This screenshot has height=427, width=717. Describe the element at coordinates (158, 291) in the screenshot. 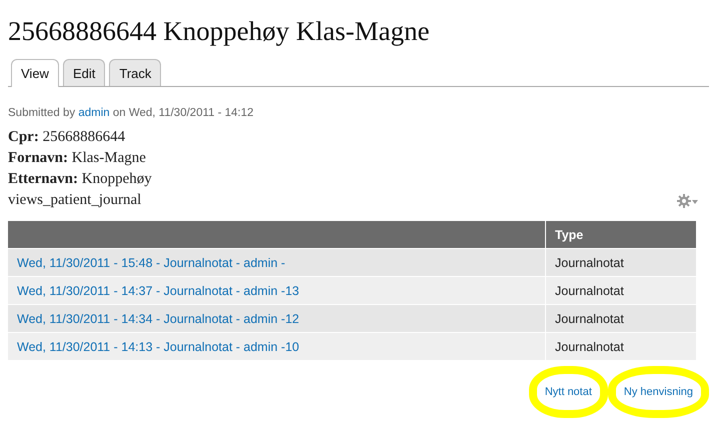

I see `journal-link: Wed, 11/30/2011 - 14:37 - Journalnotat - admin -13` at that location.